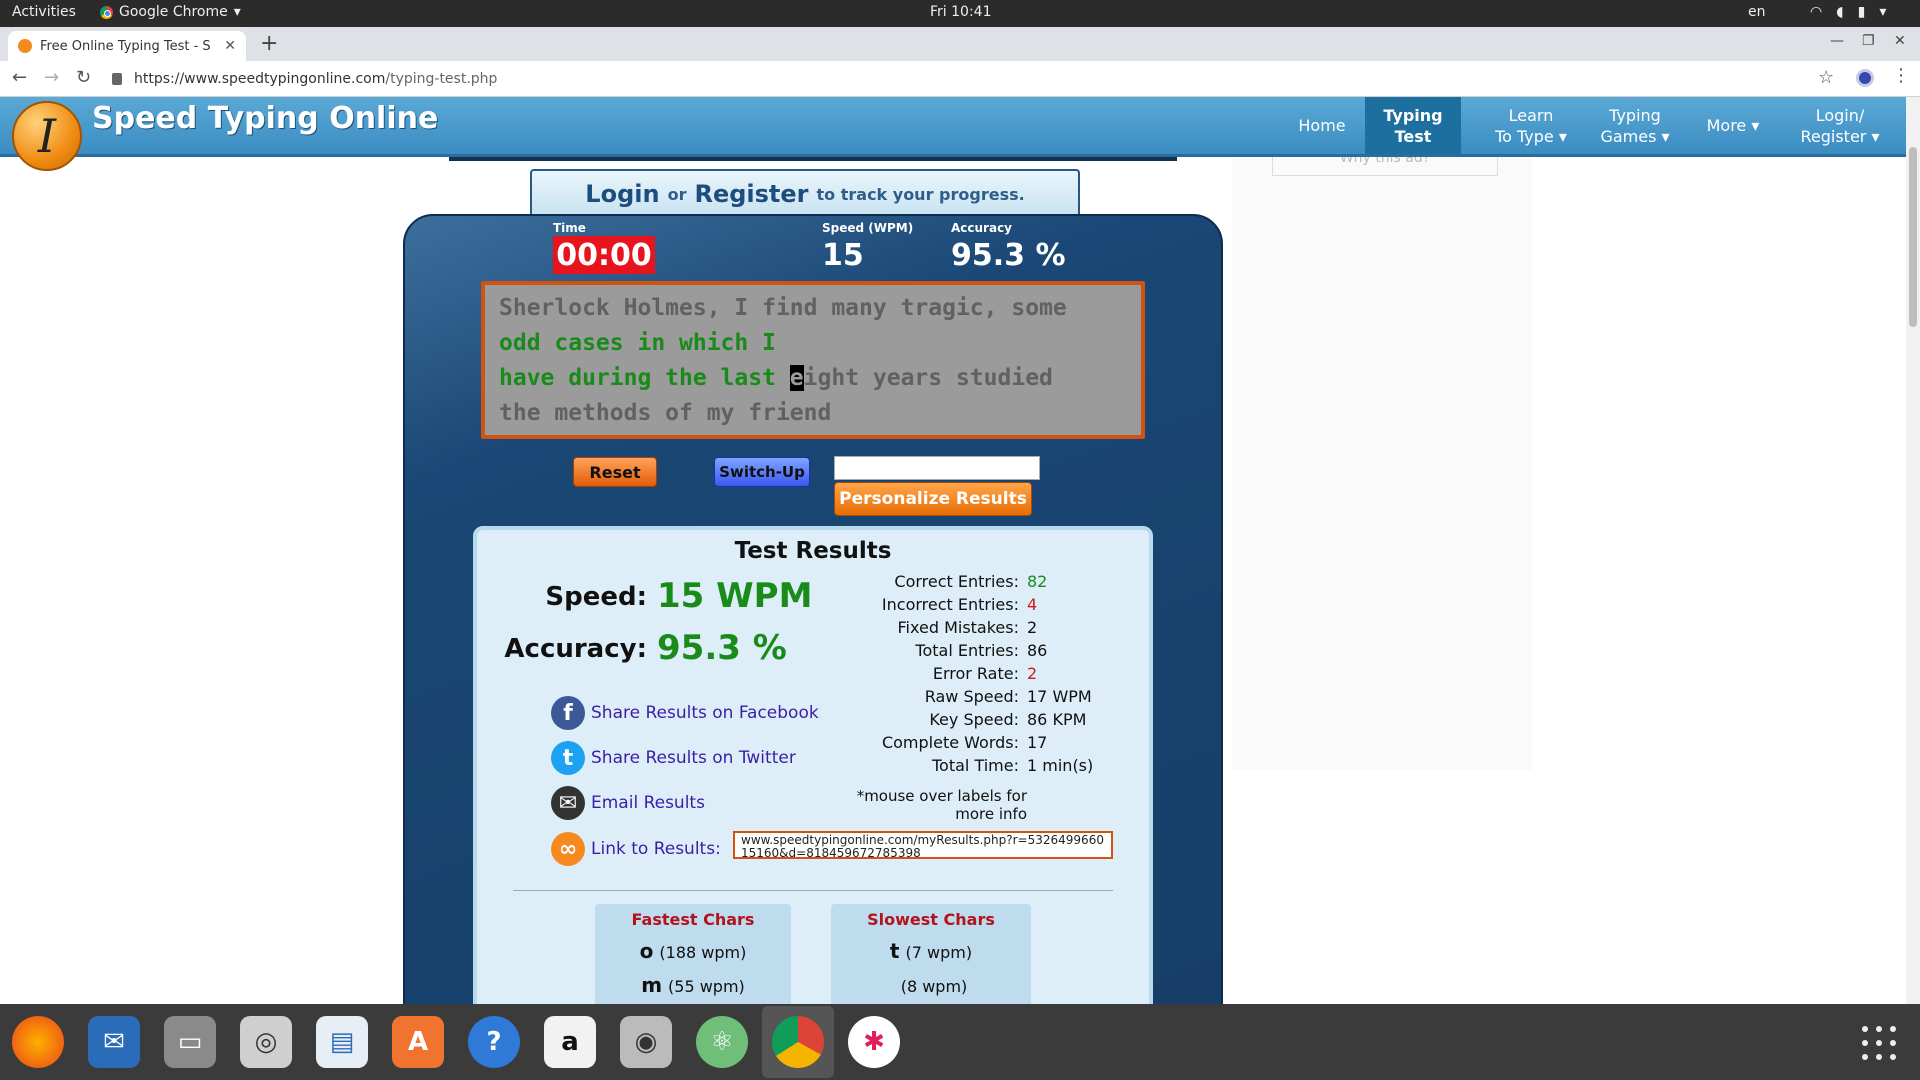 The image size is (1920, 1080). I want to click on email-results-link: ✉ Email Results, so click(628, 803).